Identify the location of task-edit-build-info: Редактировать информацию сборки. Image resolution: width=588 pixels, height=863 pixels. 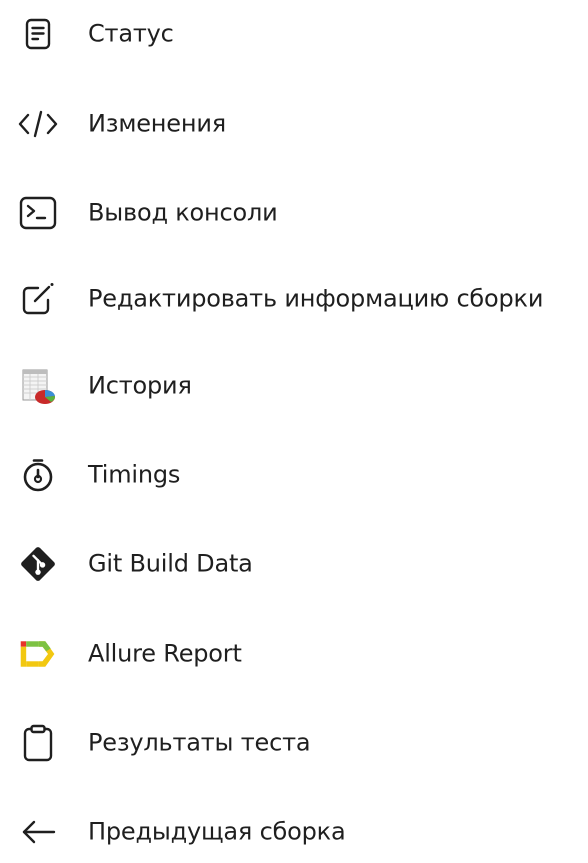
(294, 299).